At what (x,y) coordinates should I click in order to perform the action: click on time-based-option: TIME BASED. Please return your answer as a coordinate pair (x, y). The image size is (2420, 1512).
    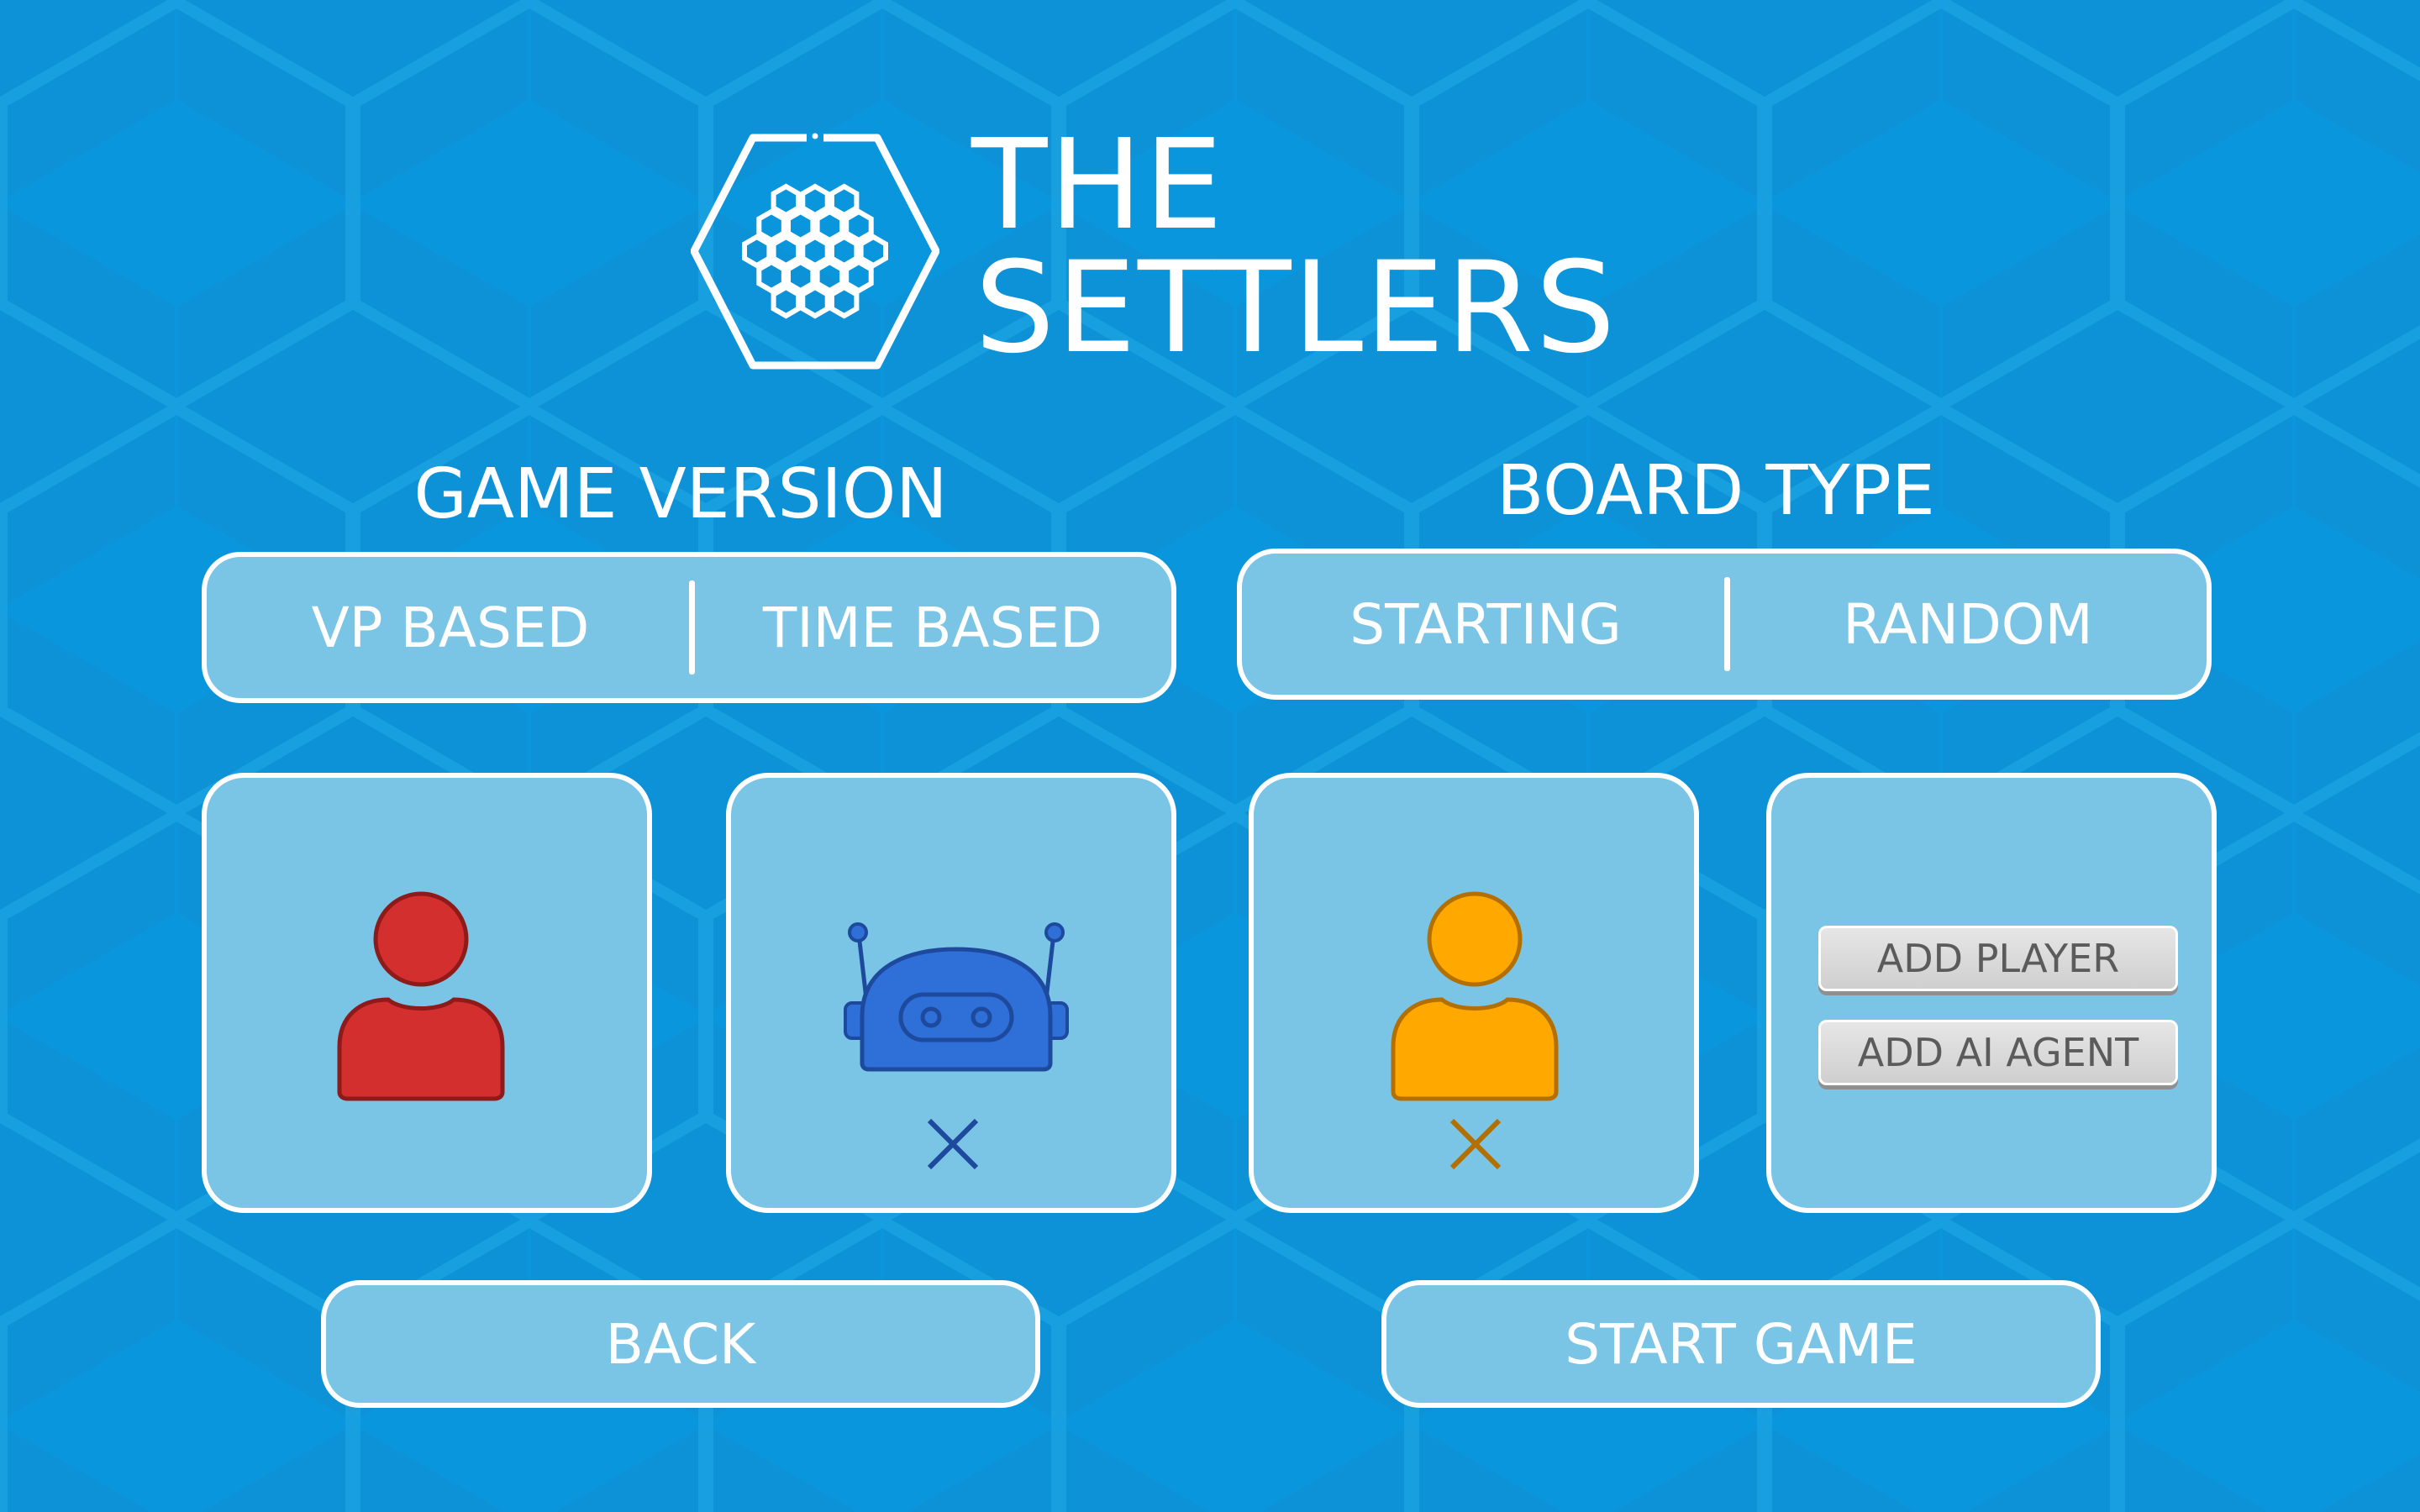
    Looking at the image, I should click on (932, 627).